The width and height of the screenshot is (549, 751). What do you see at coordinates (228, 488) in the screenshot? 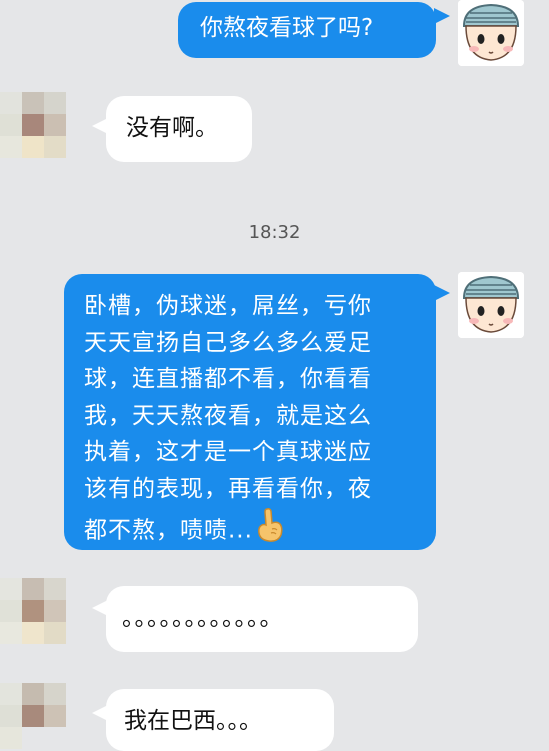
I see `message-text-line: 该有的表现，再看看你，夜` at bounding box center [228, 488].